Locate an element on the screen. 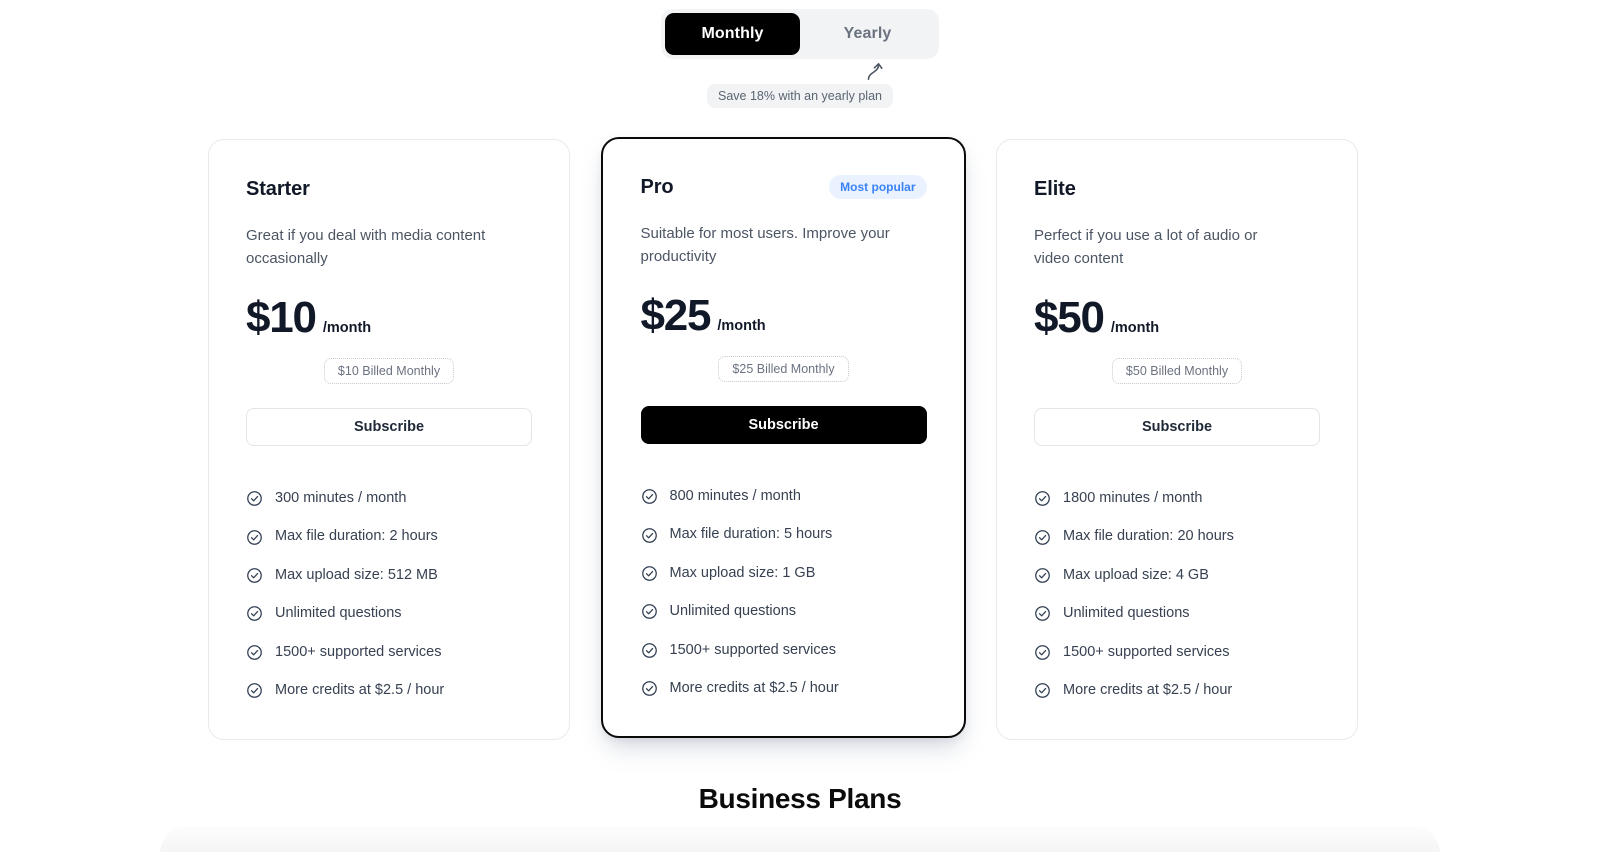 Image resolution: width=1600 pixels, height=852 pixels. billed-row: $50 Billed Monthly is located at coordinates (1177, 371).